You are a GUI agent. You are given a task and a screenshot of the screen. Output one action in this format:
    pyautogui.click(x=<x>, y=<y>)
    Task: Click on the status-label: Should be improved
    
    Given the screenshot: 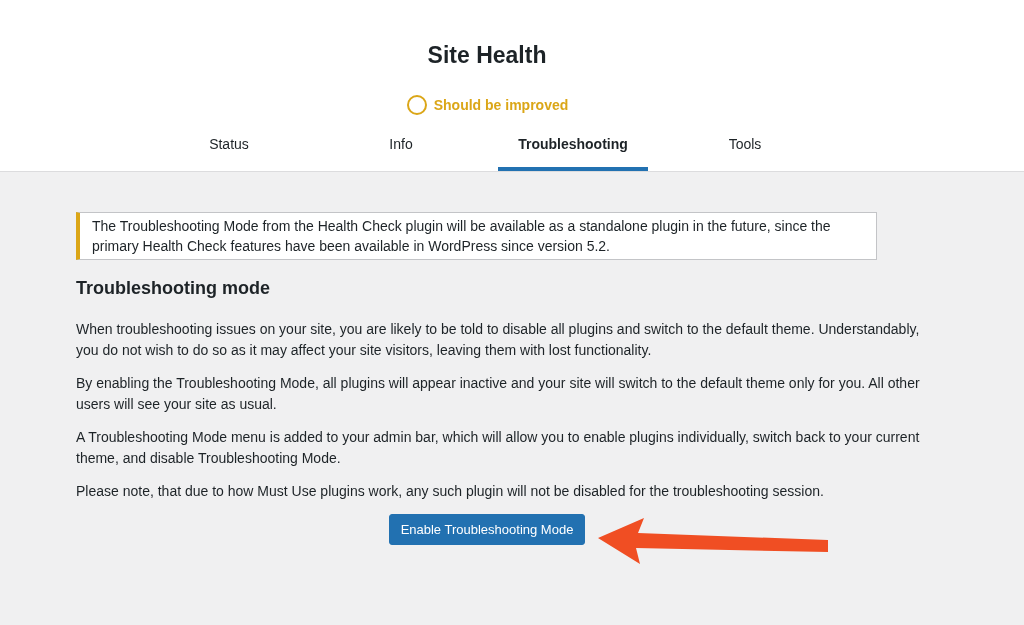 What is the action you would take?
    pyautogui.click(x=501, y=105)
    